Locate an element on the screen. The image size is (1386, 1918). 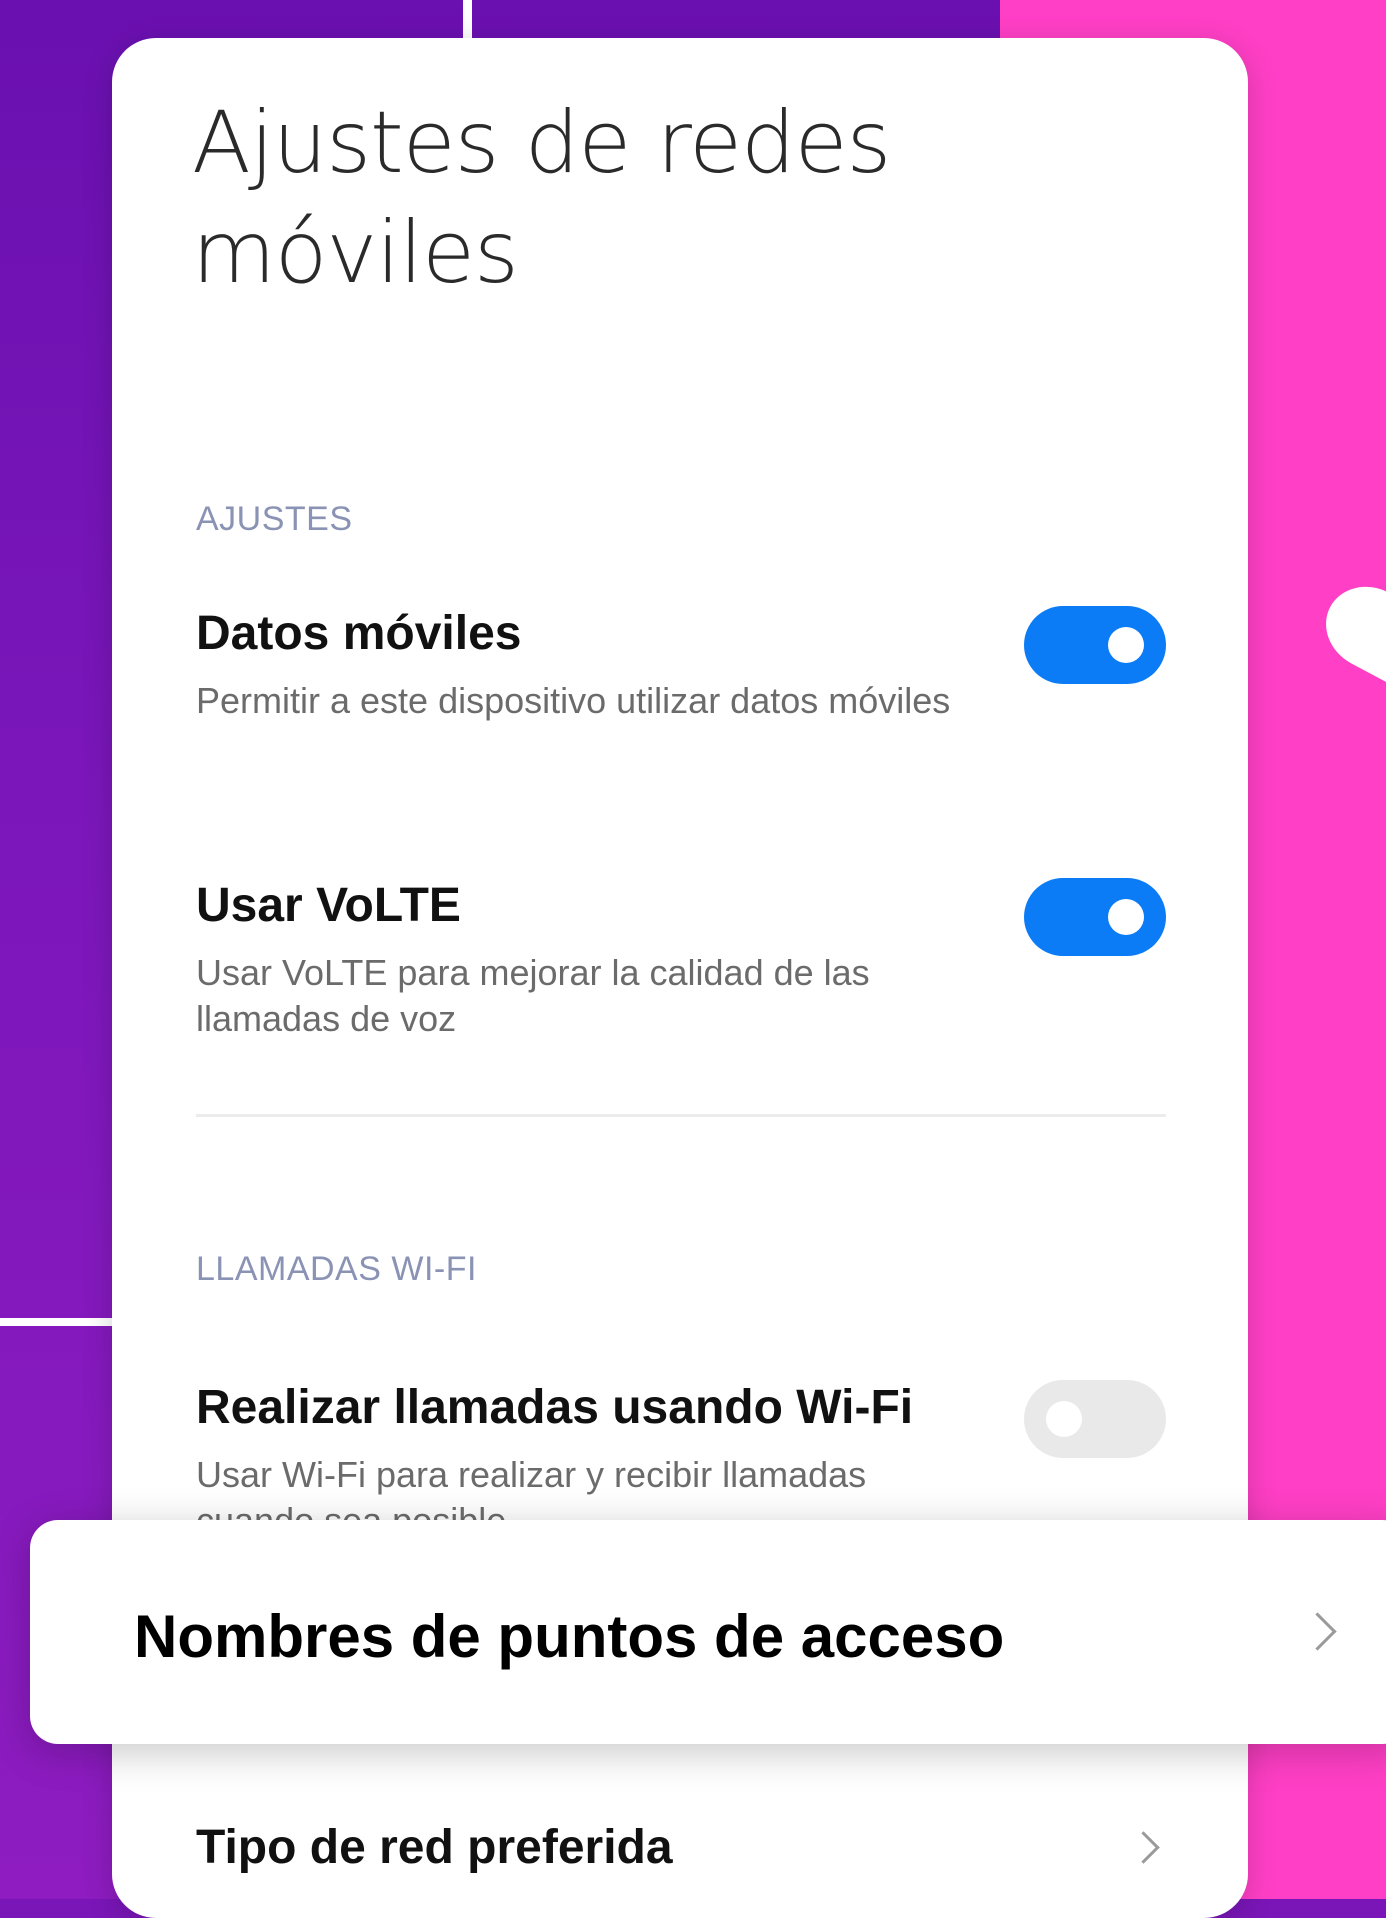
page-title: Ajustes de redes móviles is located at coordinates (541, 198).